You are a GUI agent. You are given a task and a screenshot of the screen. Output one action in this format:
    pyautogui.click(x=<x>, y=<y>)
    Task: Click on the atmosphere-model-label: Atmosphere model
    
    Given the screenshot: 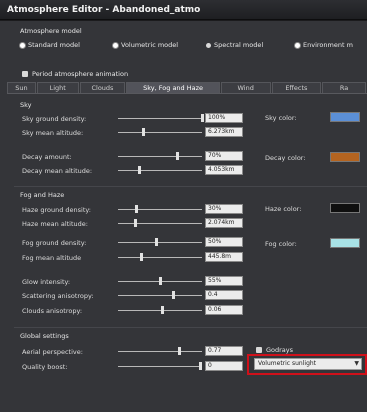 What is the action you would take?
    pyautogui.click(x=51, y=31)
    